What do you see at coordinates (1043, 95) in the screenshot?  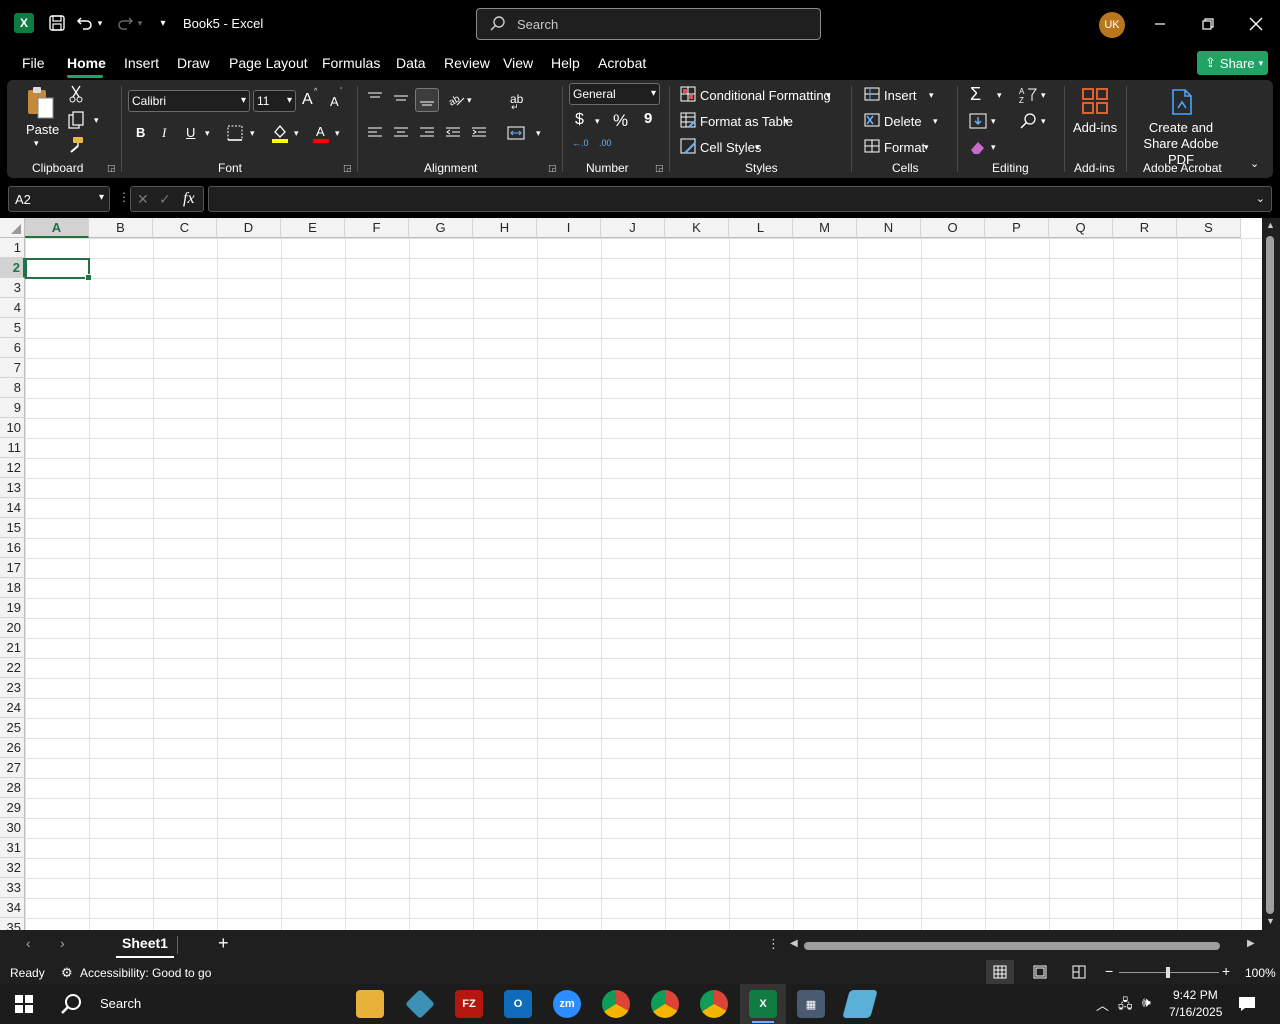 I see `sort-filter-dropdown-icon: ▾` at bounding box center [1043, 95].